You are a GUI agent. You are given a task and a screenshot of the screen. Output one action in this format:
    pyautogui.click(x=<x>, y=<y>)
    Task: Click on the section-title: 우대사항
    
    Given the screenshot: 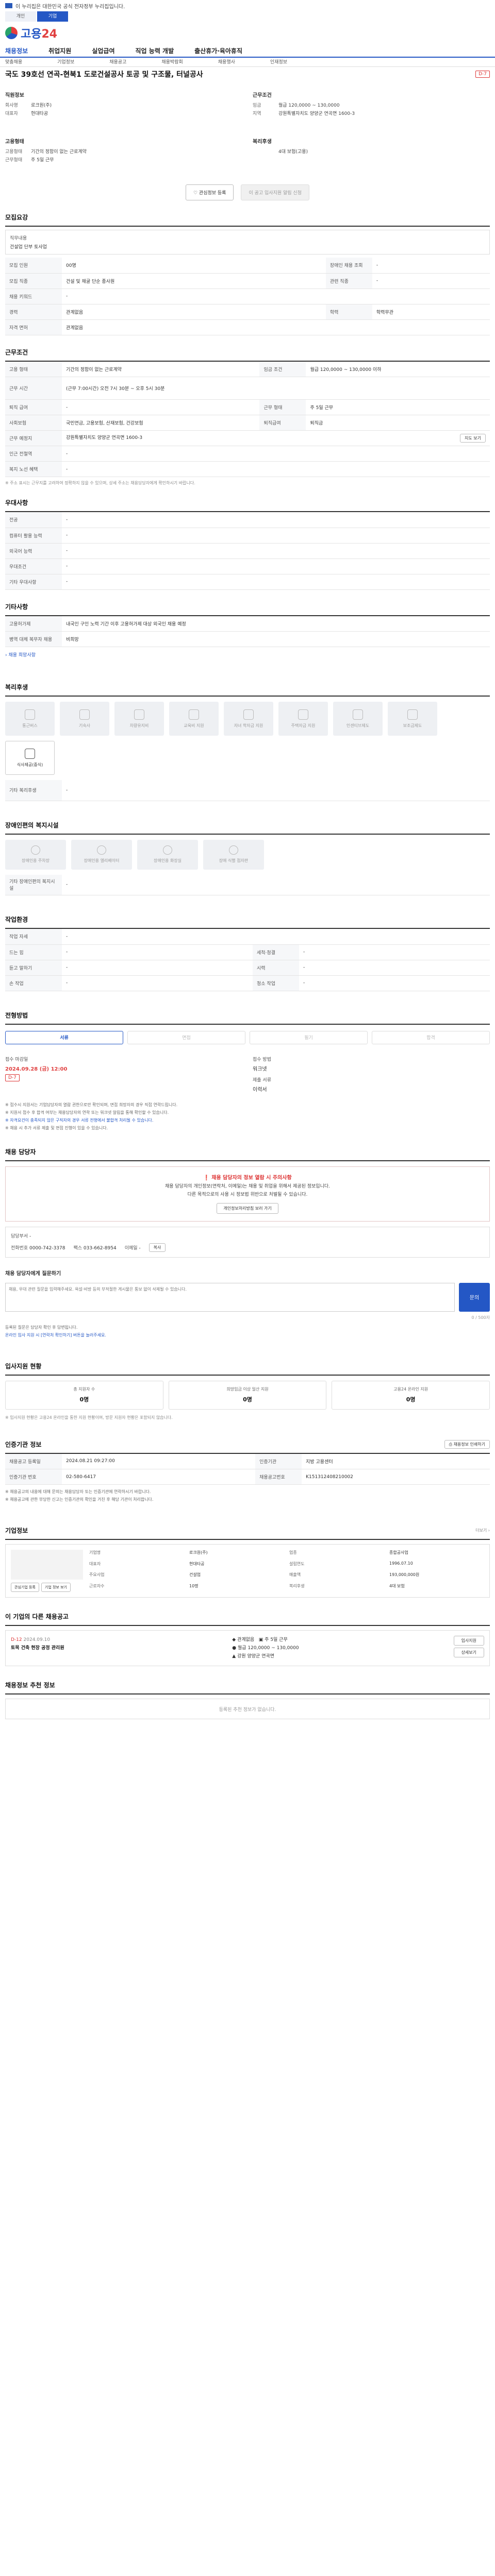 What is the action you would take?
    pyautogui.click(x=247, y=503)
    